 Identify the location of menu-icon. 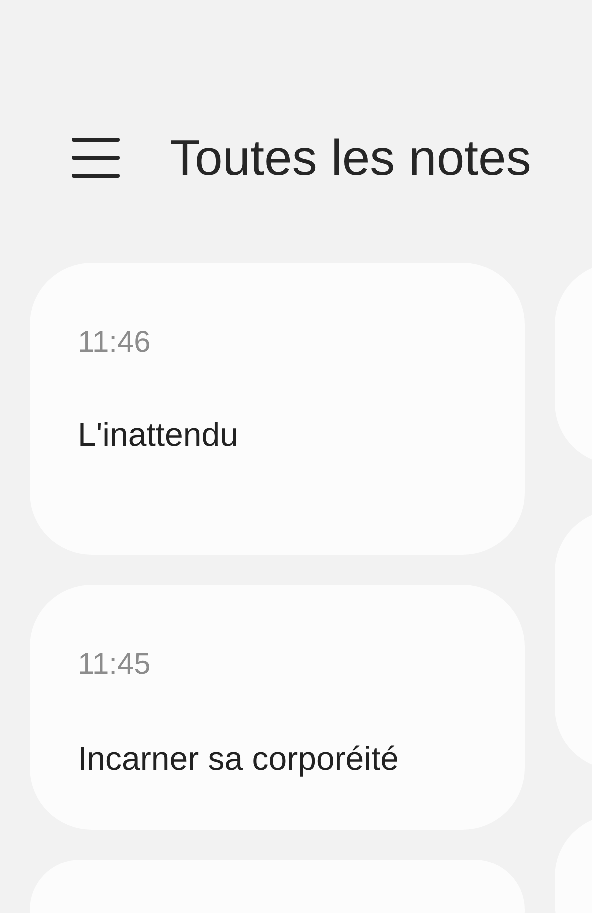
(96, 158).